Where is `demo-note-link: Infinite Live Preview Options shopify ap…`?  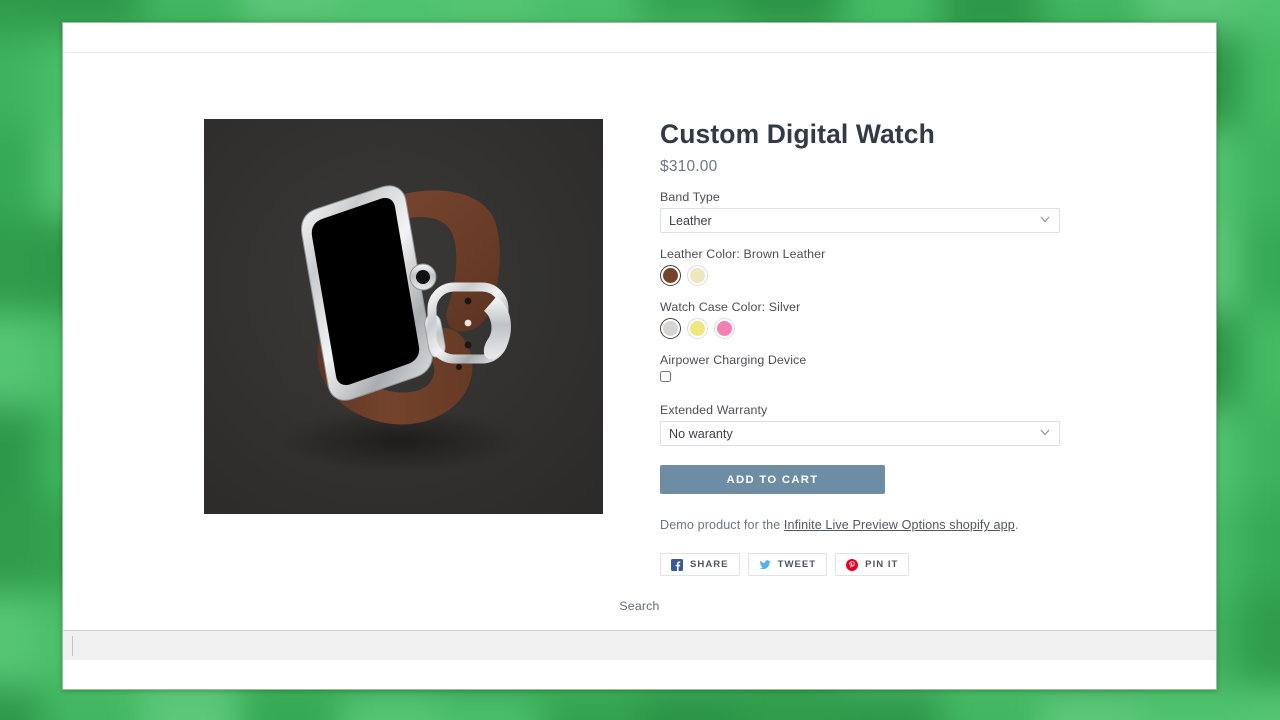
demo-note-link: Infinite Live Preview Options shopify ap… is located at coordinates (899, 525).